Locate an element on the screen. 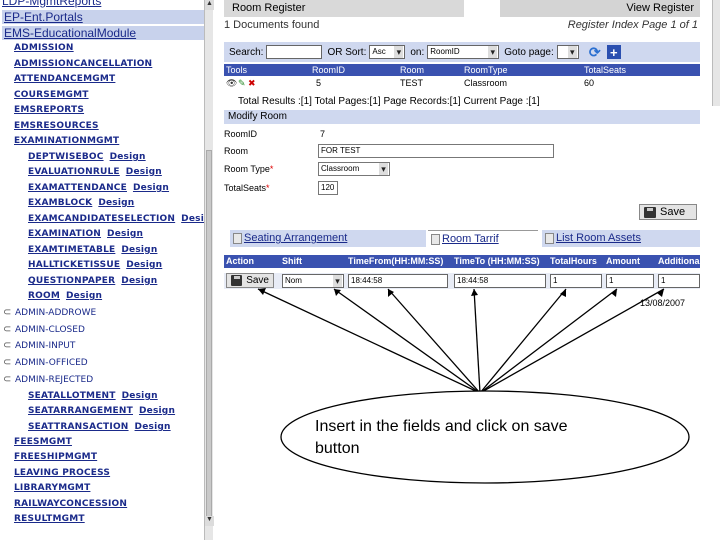  sort-field-select: RoomID is located at coordinates (463, 52).